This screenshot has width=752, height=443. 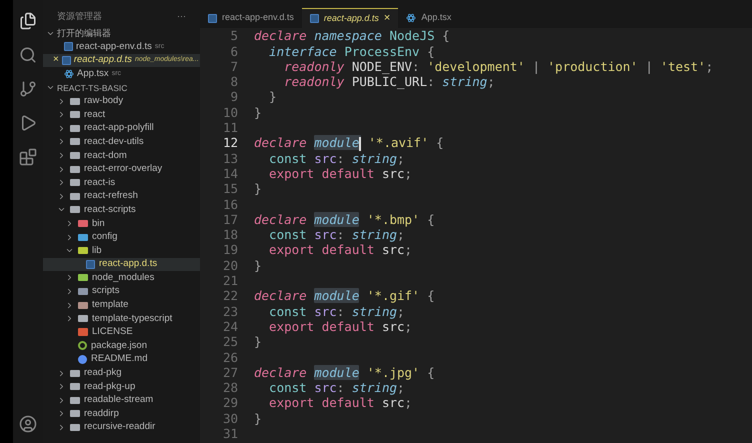 I want to click on file-name: App.tsx, so click(x=93, y=74).